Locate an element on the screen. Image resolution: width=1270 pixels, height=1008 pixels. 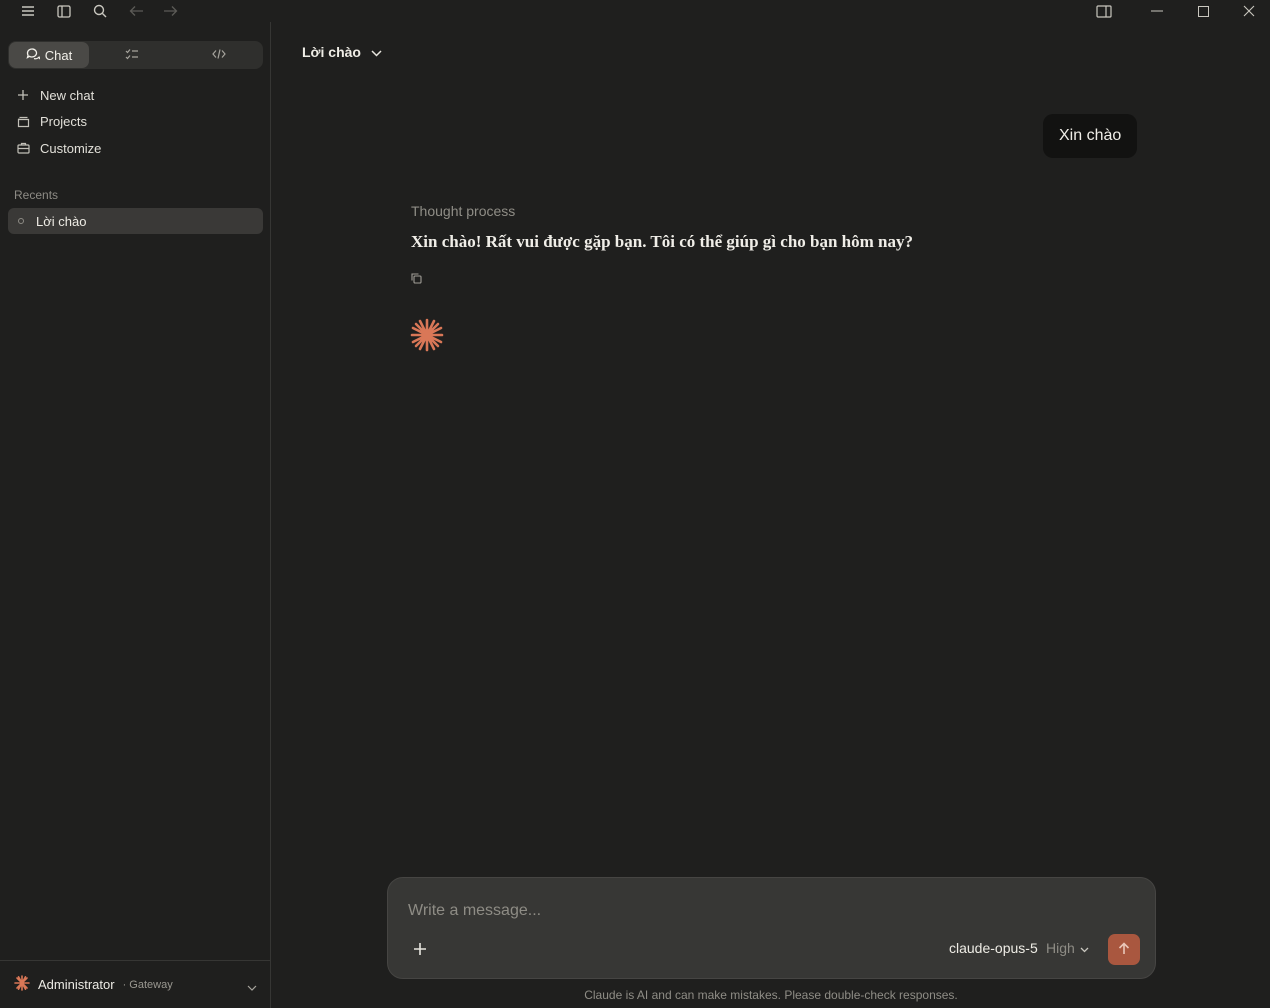
copy-icon is located at coordinates (416, 279).